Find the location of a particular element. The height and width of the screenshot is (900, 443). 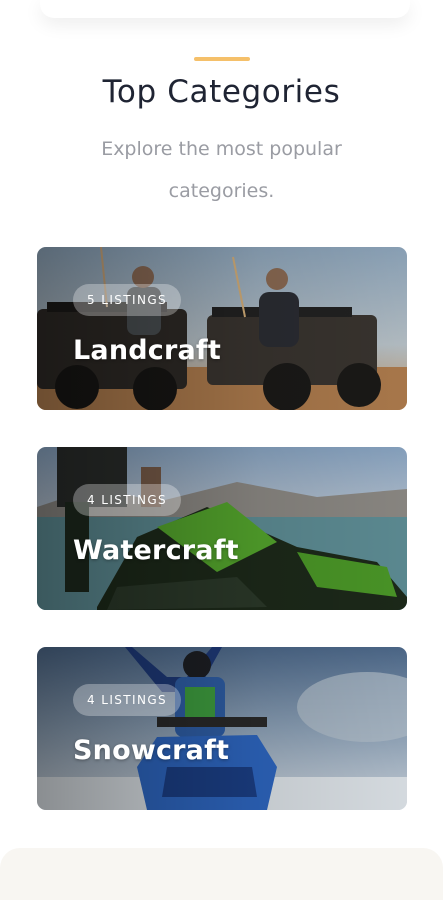

category-title: Watercraft is located at coordinates (156, 550).